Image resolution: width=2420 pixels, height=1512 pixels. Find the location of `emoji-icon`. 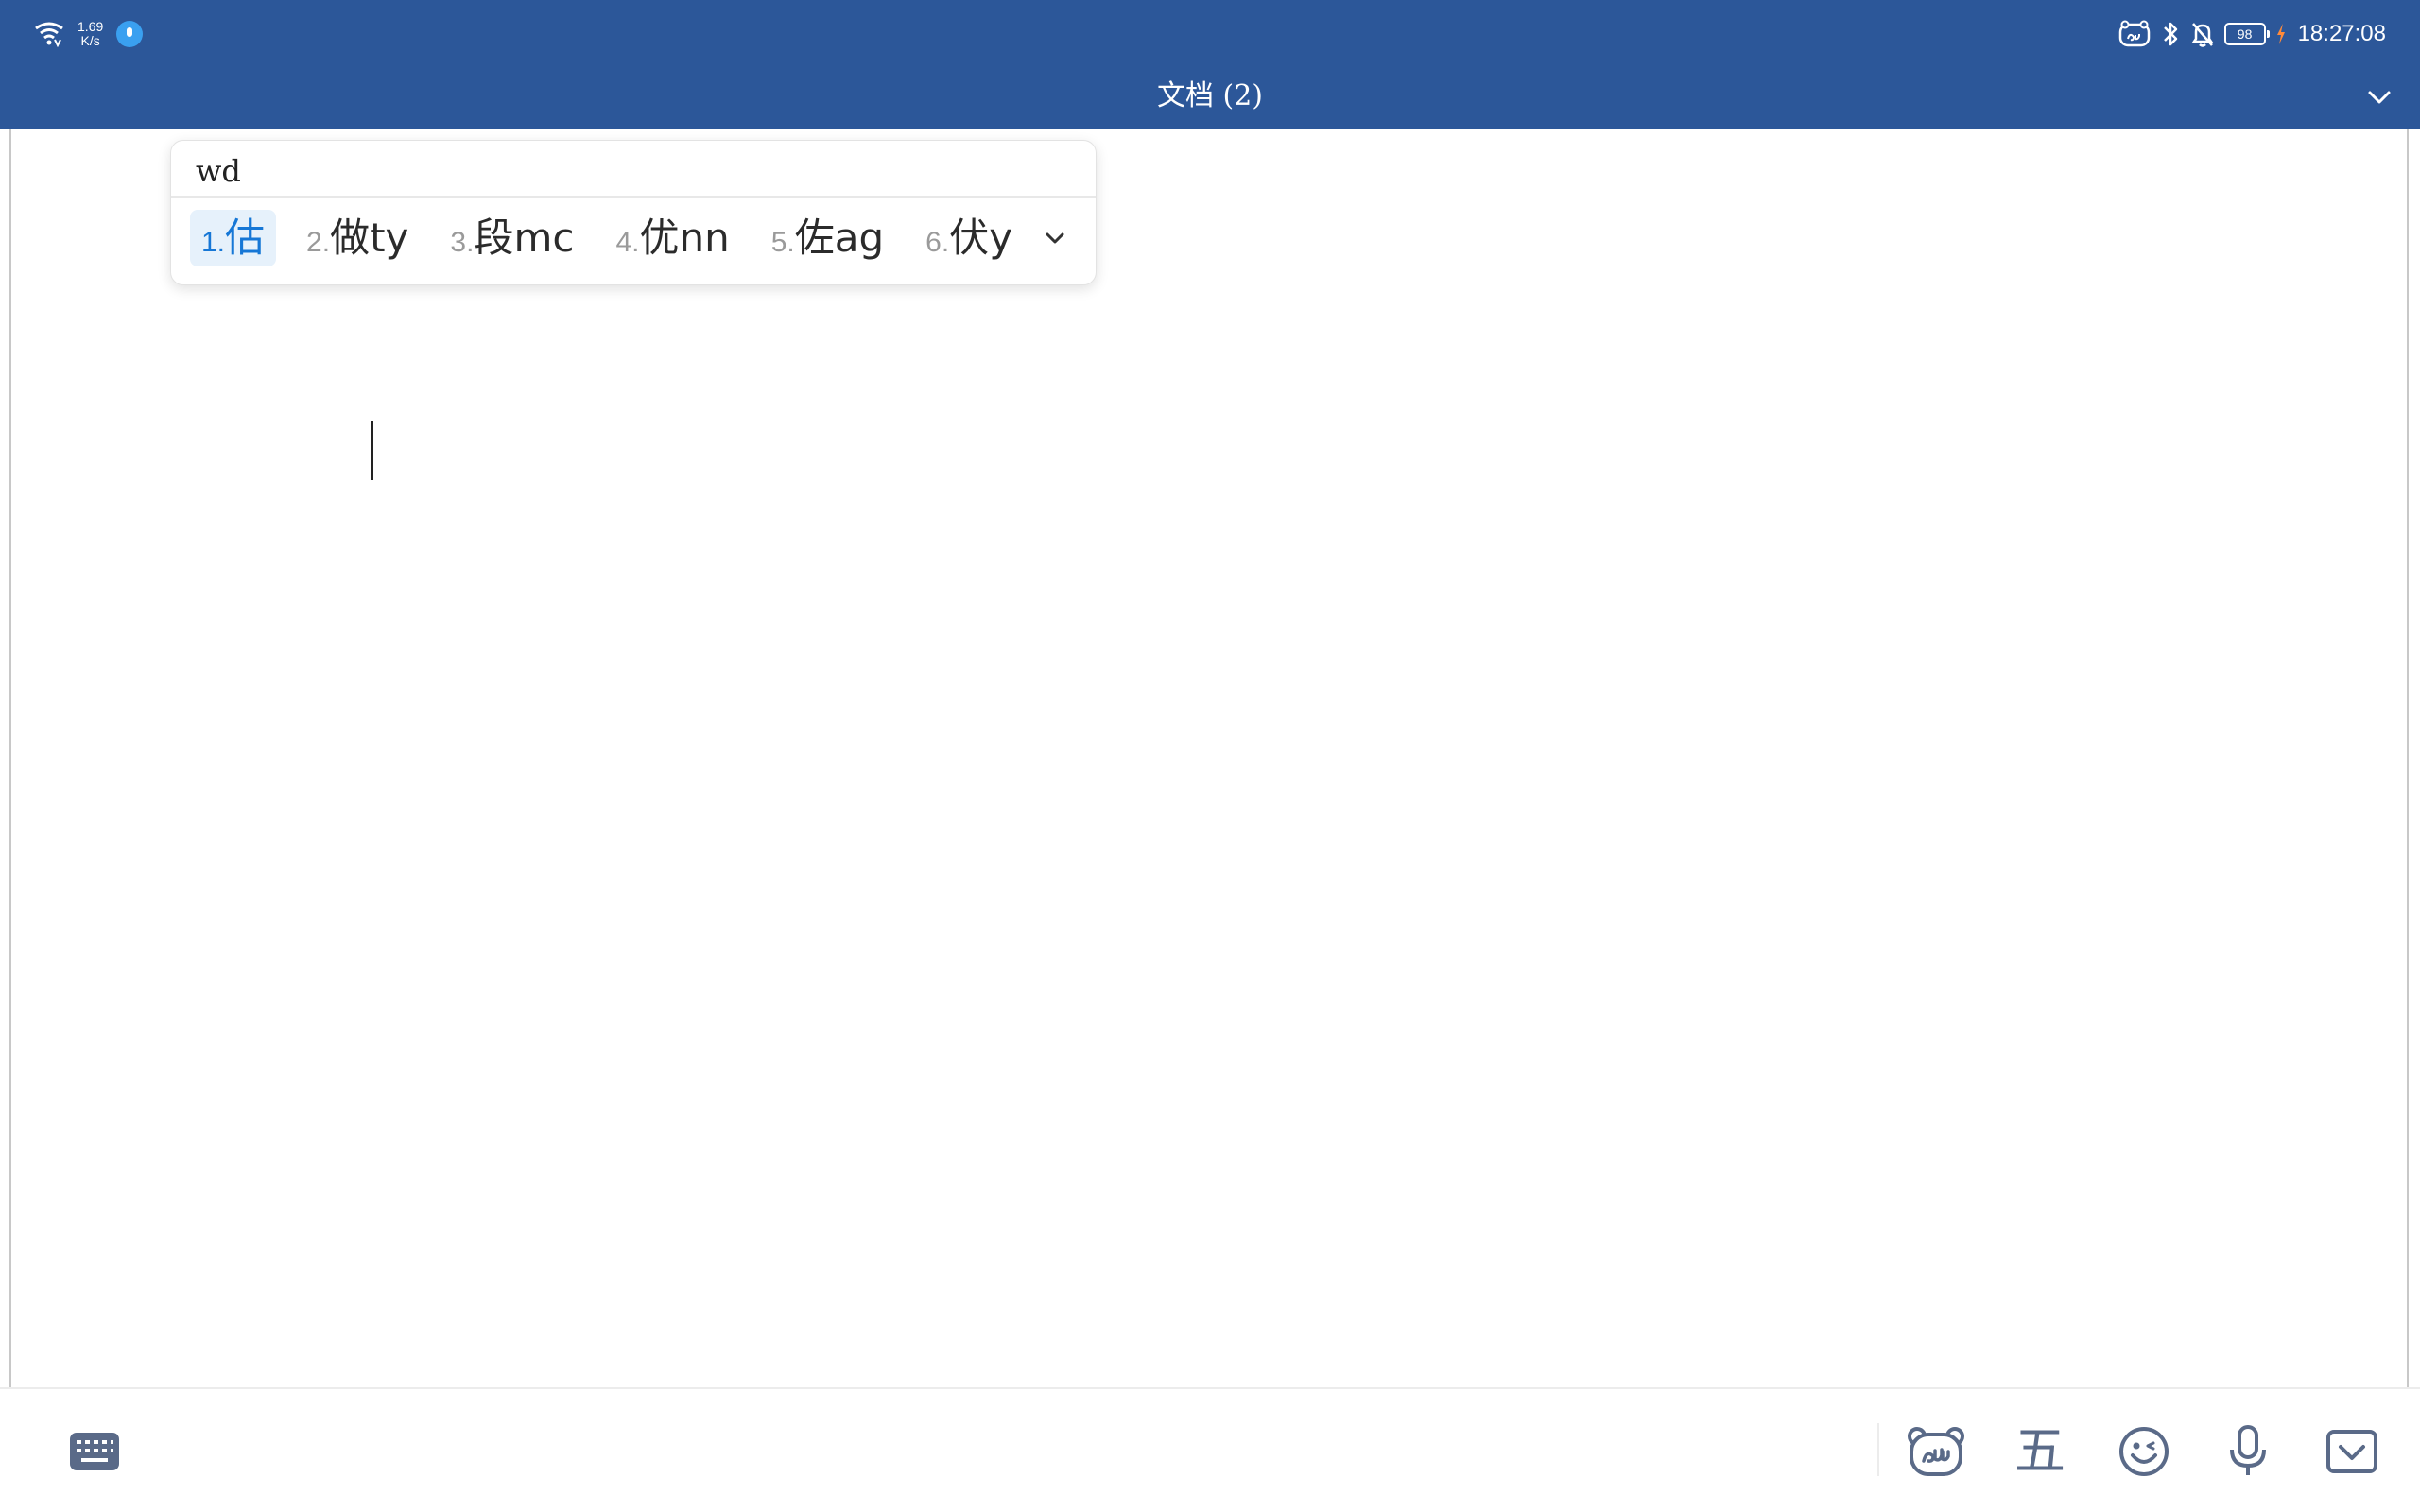

emoji-icon is located at coordinates (2144, 1451).